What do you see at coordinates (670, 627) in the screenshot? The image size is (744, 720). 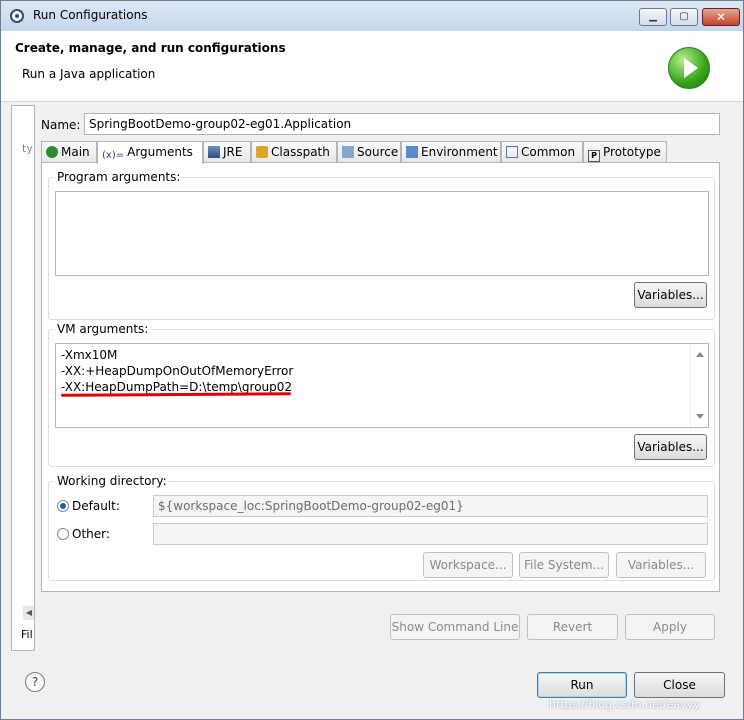 I see `apply-button: Apply` at bounding box center [670, 627].